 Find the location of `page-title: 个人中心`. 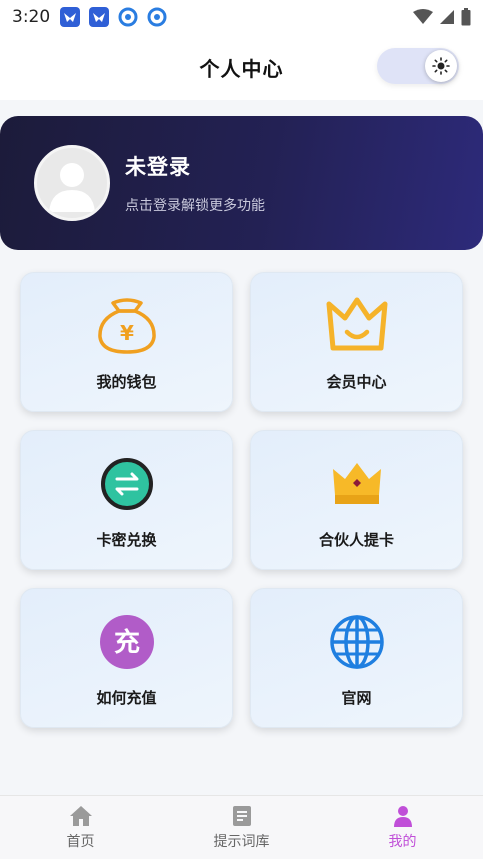

page-title: 个人中心 is located at coordinates (241, 68).